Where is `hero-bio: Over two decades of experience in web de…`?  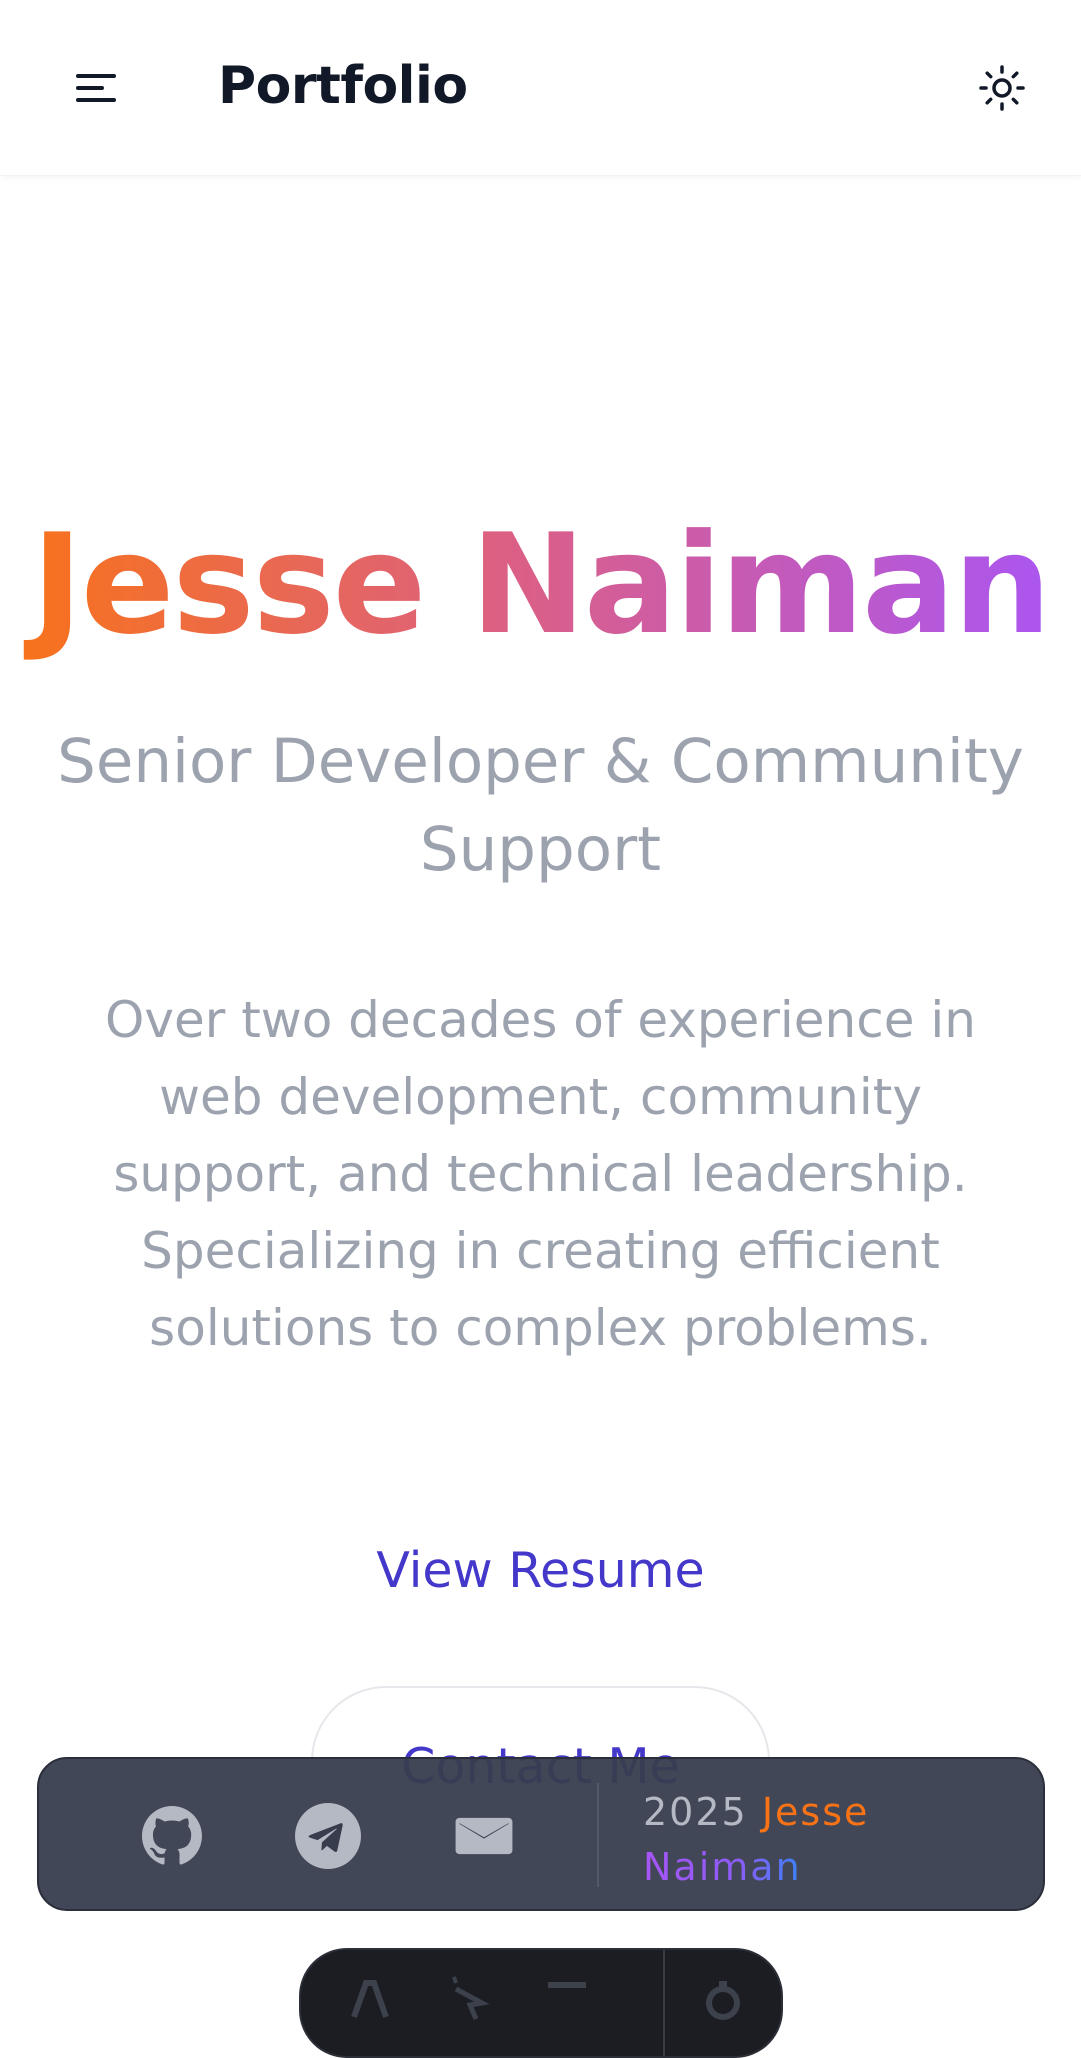
hero-bio: Over two decades of experience in web de… is located at coordinates (540, 1174).